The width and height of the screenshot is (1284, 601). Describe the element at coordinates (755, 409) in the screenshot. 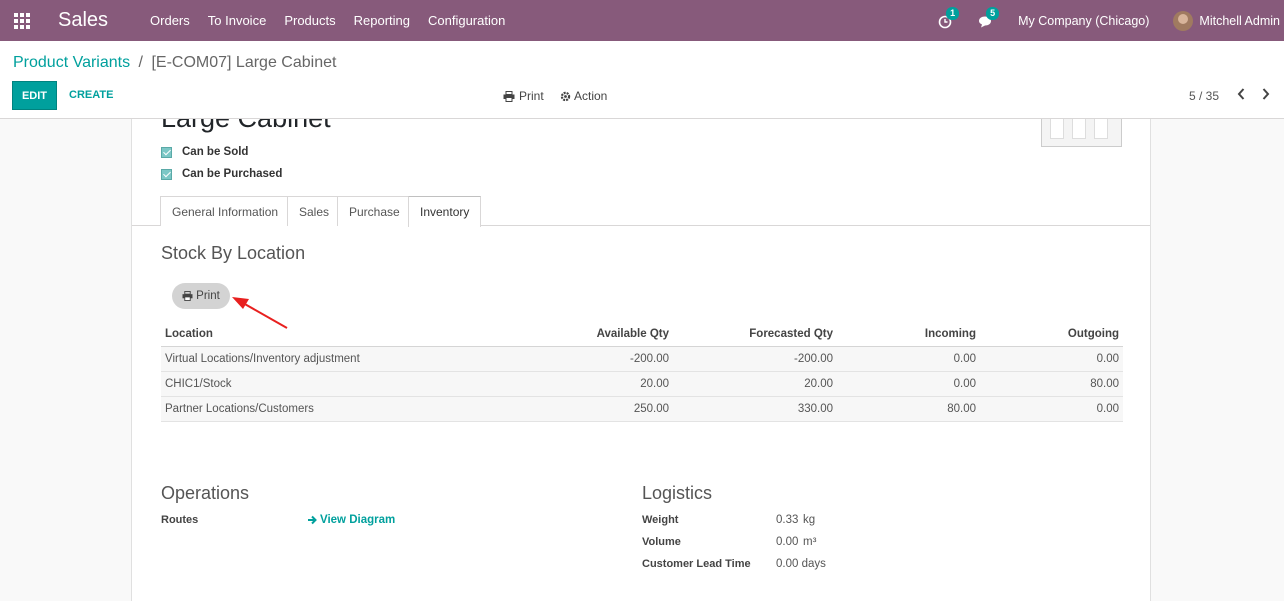

I see `cell-forecasted-qty: 330.00` at that location.